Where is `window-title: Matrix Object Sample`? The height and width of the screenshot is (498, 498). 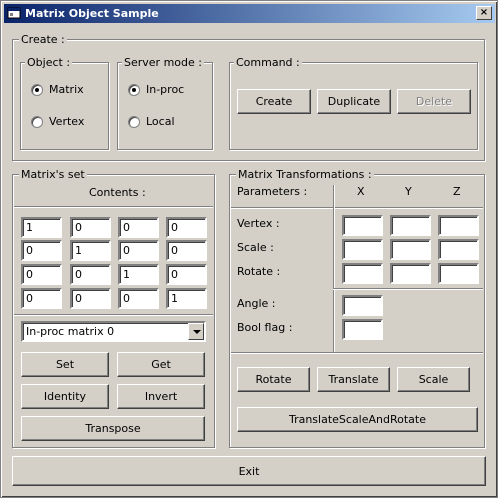 window-title: Matrix Object Sample is located at coordinates (92, 13).